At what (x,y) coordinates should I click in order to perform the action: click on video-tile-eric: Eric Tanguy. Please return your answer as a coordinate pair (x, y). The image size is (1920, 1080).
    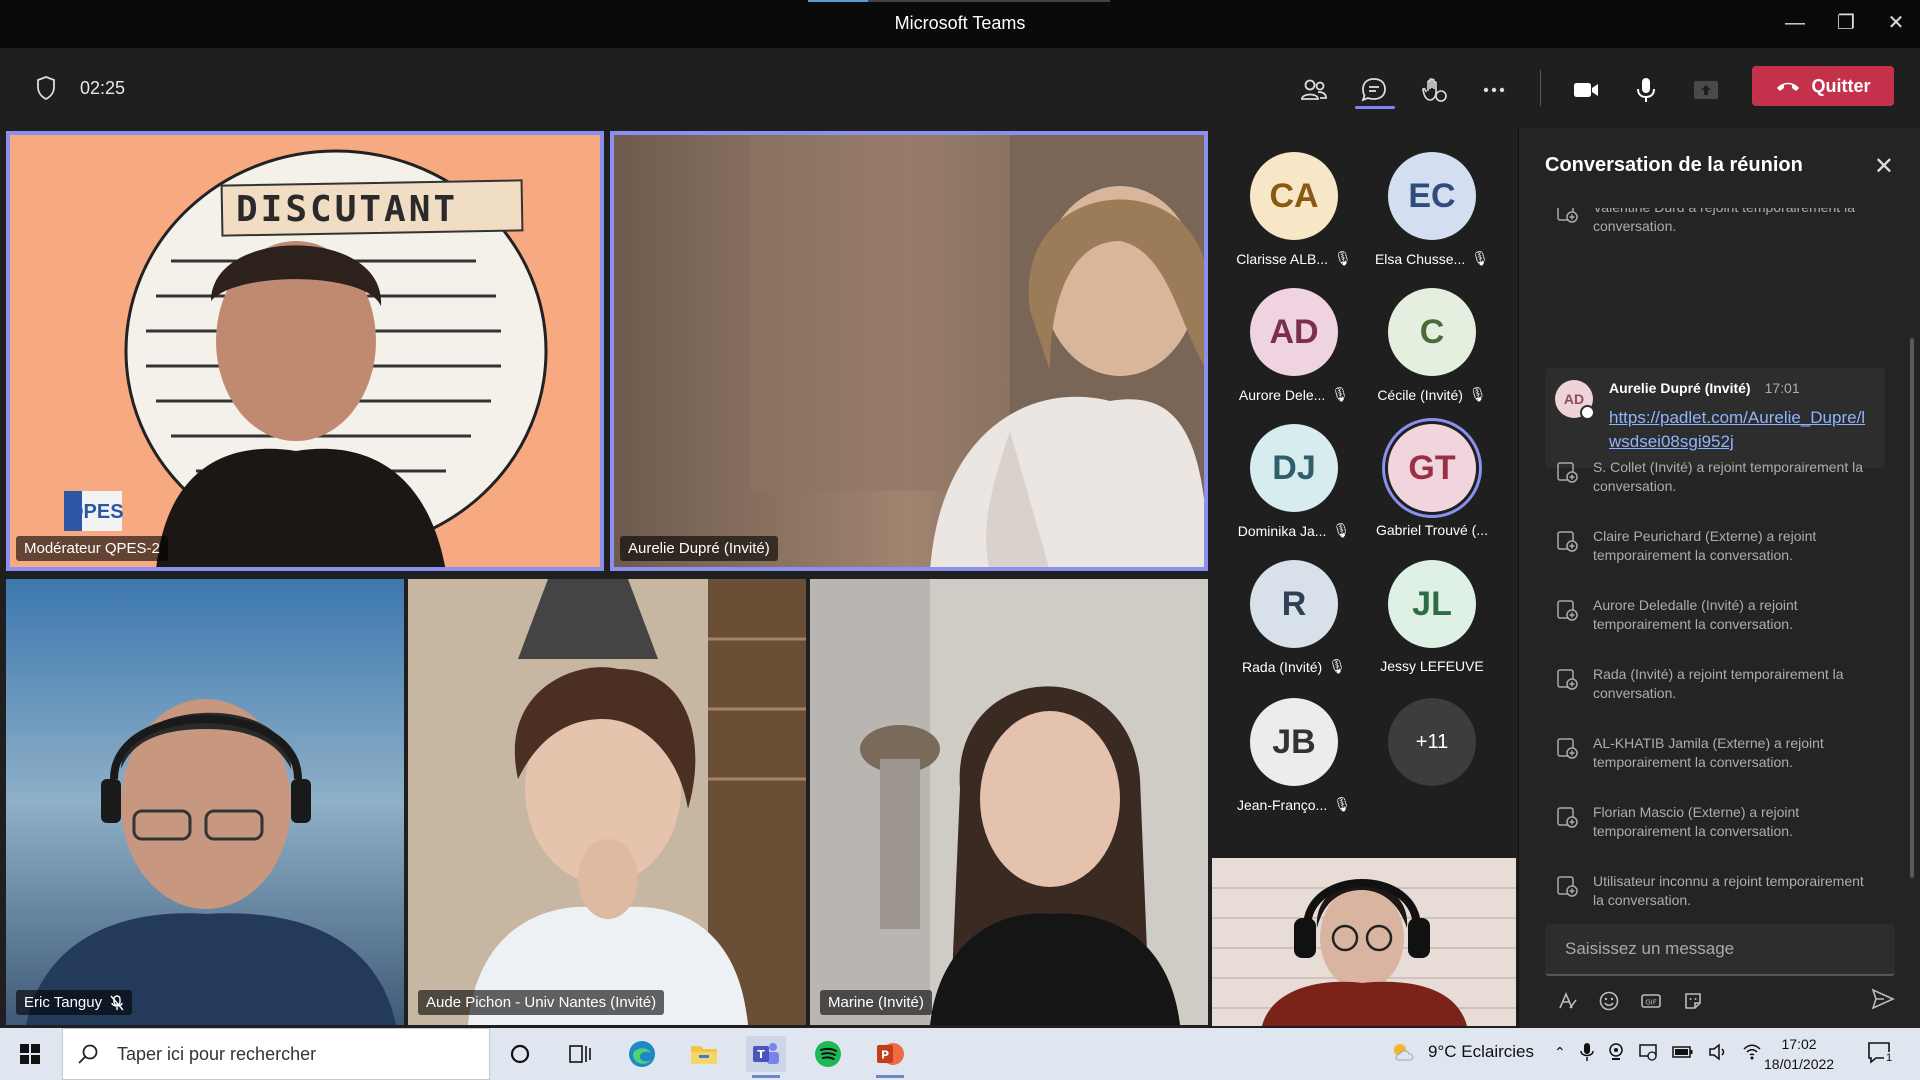
    Looking at the image, I should click on (205, 802).